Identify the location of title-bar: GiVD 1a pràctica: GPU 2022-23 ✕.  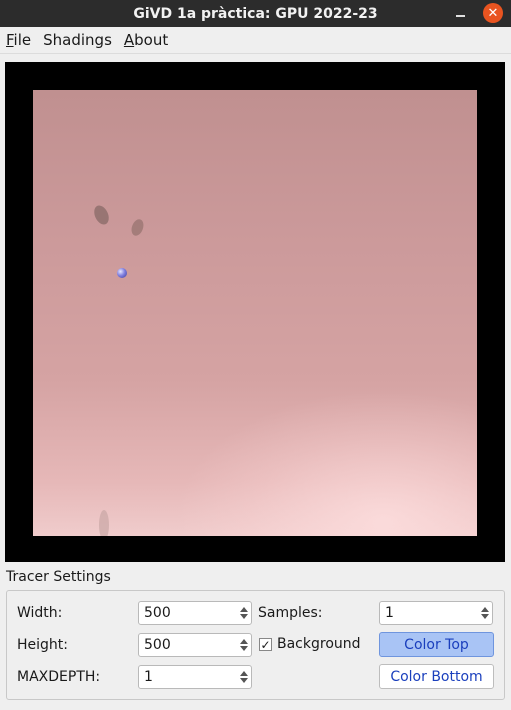
(255, 13).